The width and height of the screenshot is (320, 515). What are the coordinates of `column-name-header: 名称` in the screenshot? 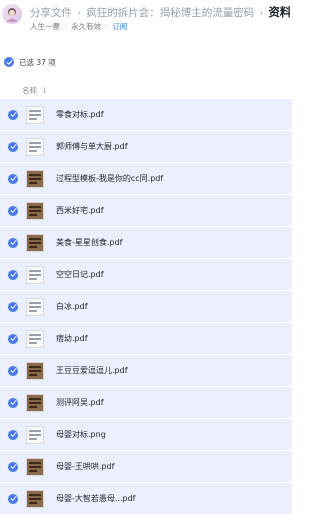 It's located at (29, 90).